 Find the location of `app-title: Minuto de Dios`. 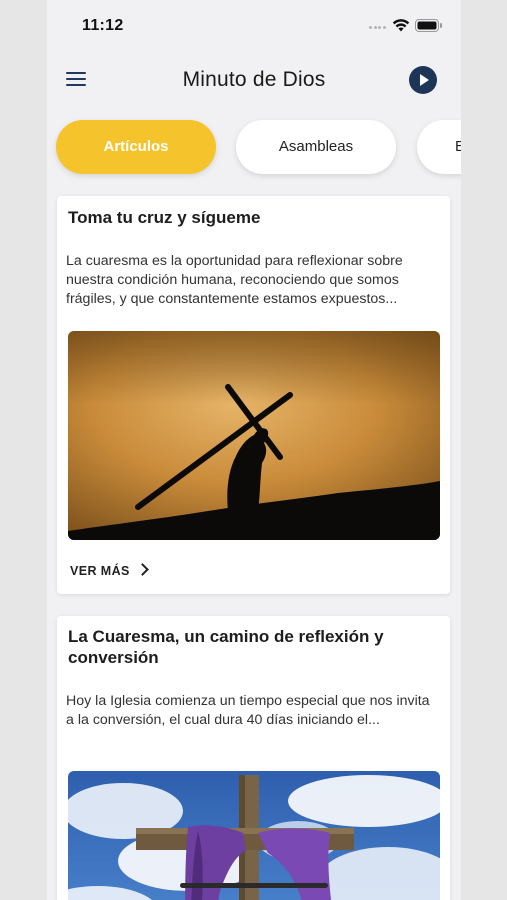

app-title: Minuto de Dios is located at coordinates (254, 79).